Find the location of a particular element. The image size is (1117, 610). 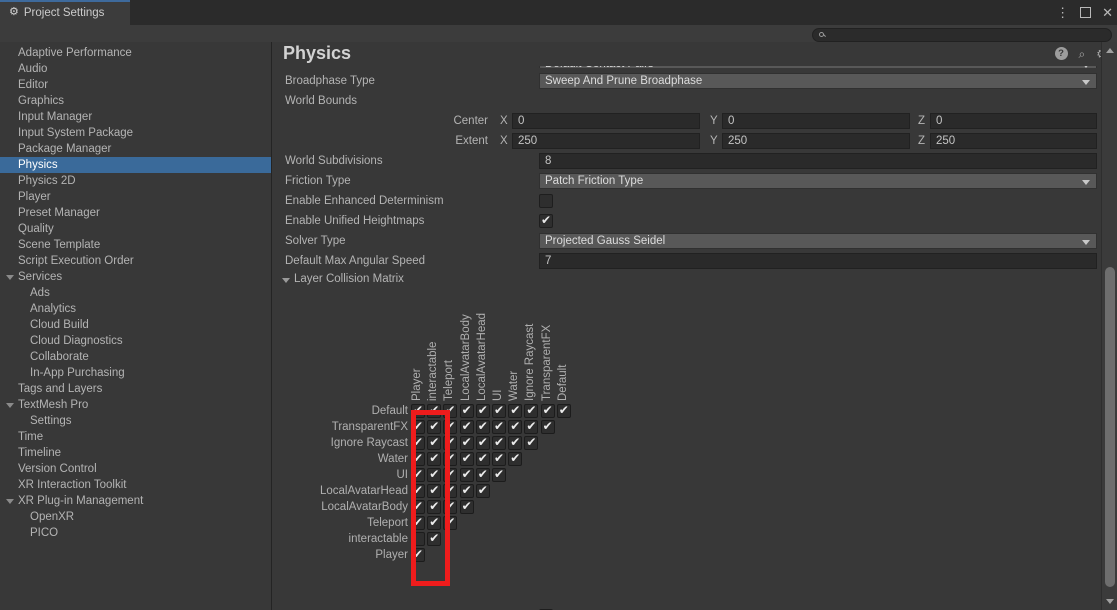

sidebar-item-xr-interaction-toolkit: XR Interaction Toolkit is located at coordinates (135, 485).